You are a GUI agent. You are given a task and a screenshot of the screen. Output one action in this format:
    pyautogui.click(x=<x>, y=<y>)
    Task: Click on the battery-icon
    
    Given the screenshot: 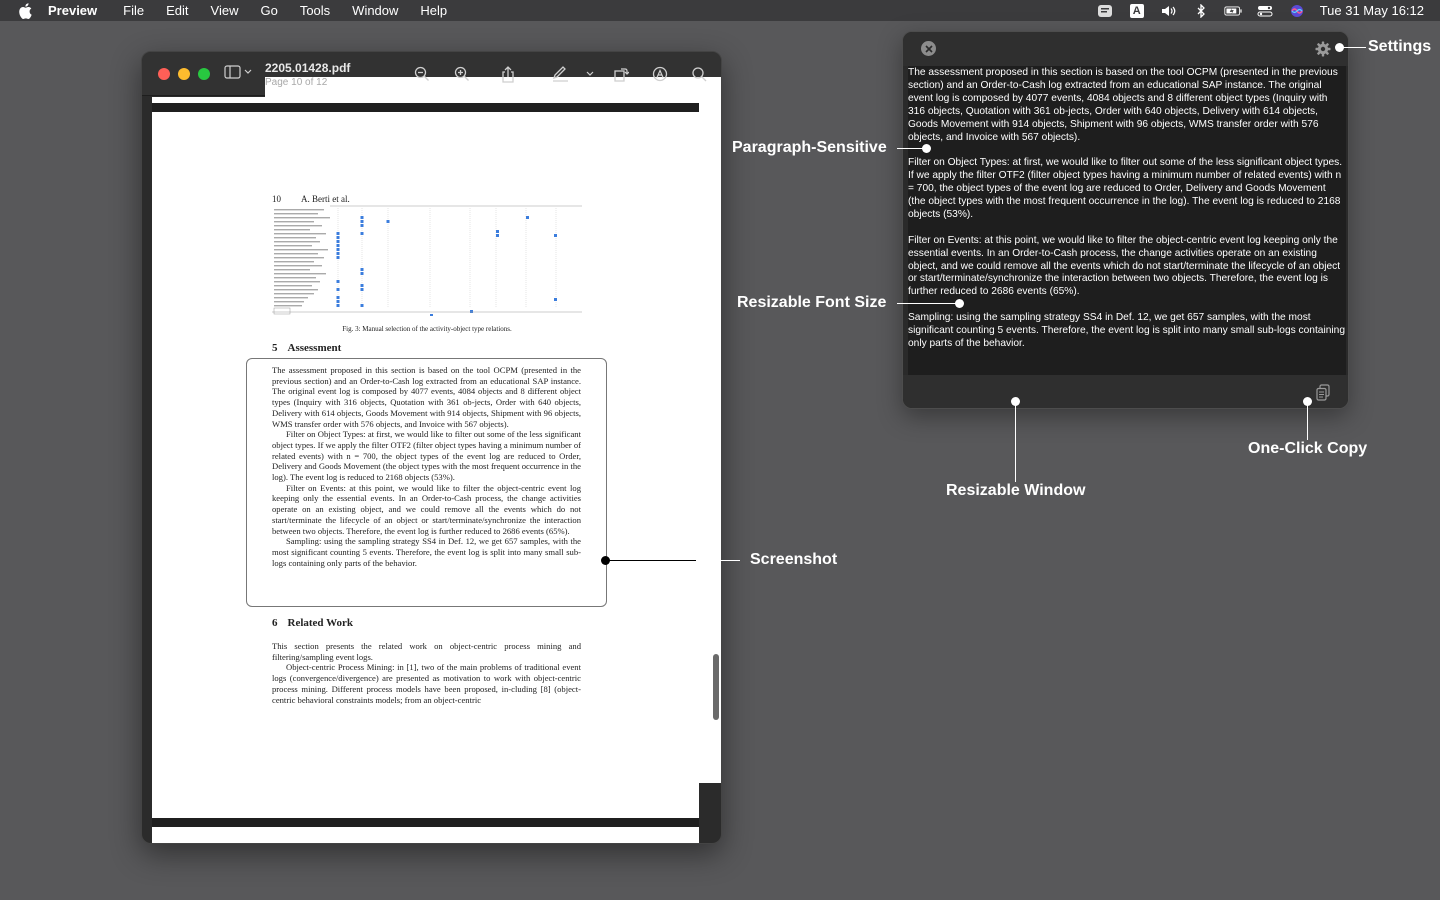 What is the action you would take?
    pyautogui.click(x=1233, y=11)
    